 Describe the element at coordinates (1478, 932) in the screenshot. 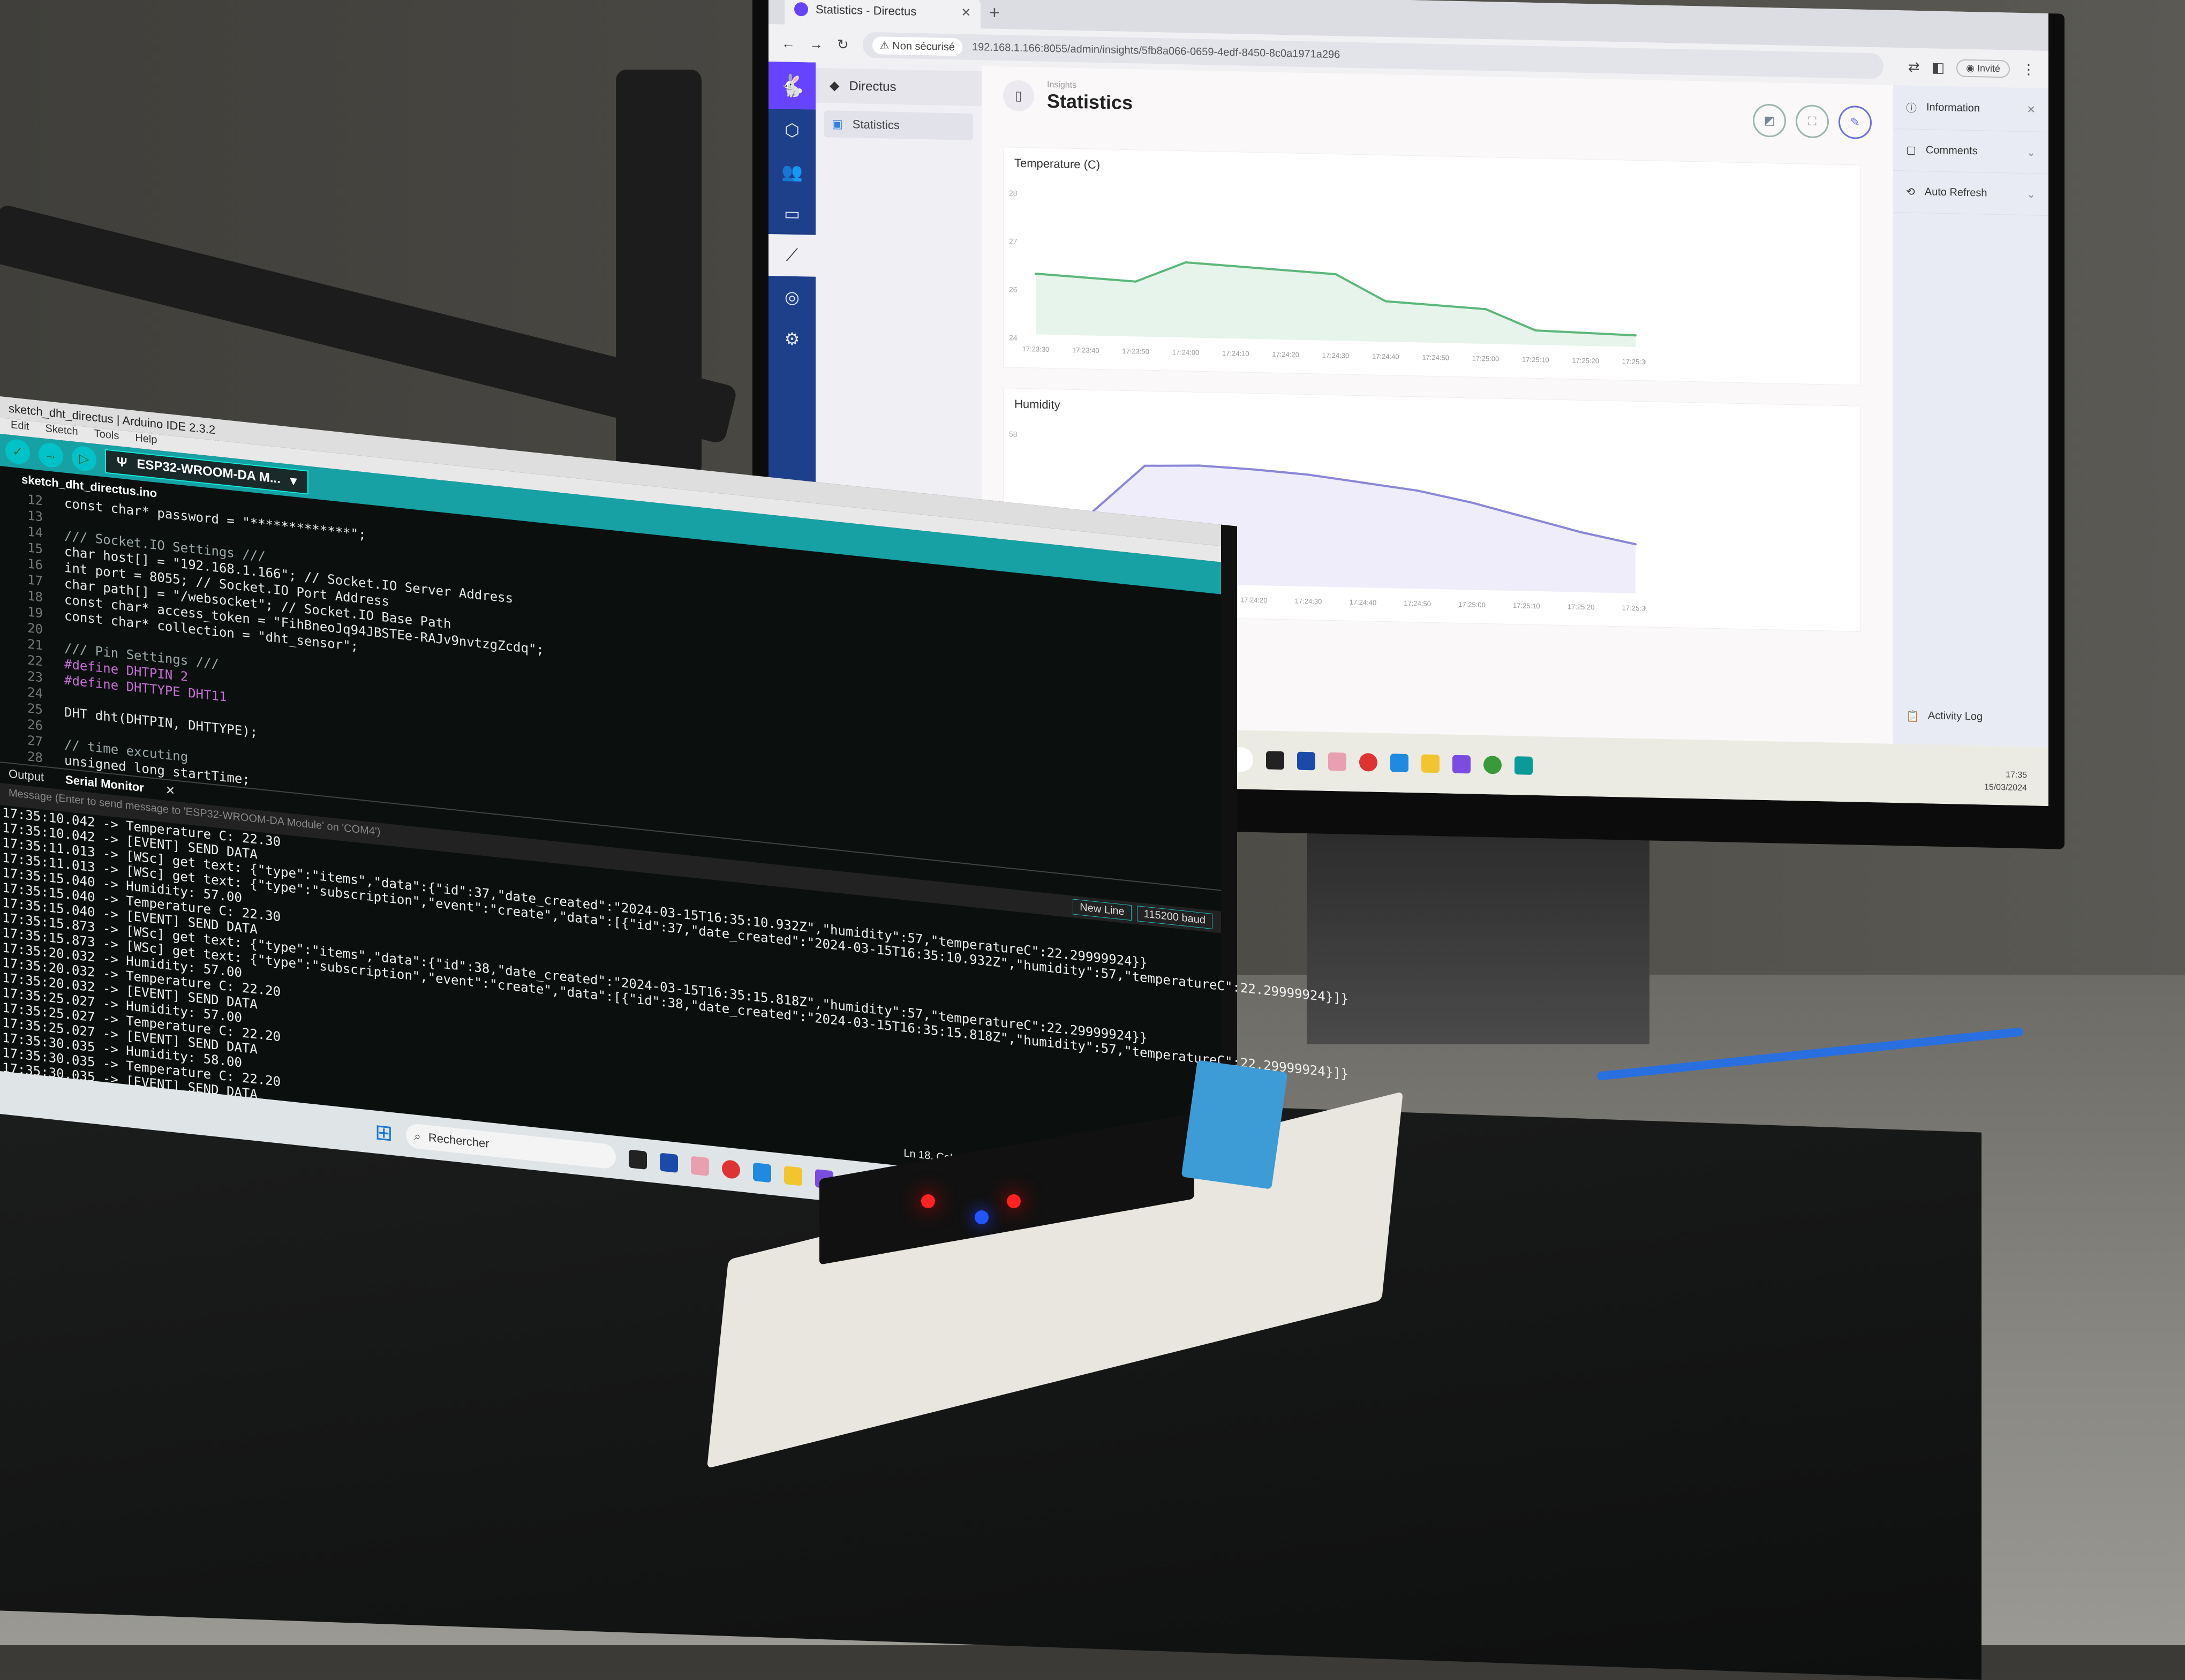

I see `monitor-stand` at that location.